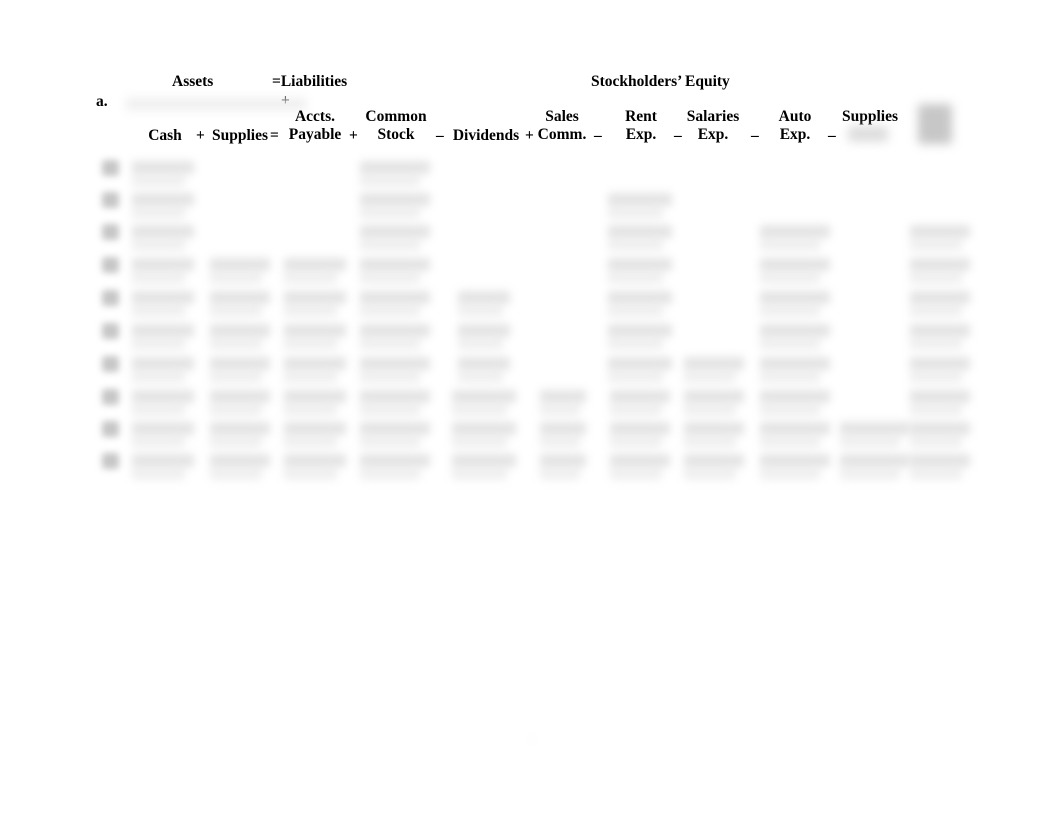  Describe the element at coordinates (274, 135) in the screenshot. I see `operator-equals-1: =` at that location.